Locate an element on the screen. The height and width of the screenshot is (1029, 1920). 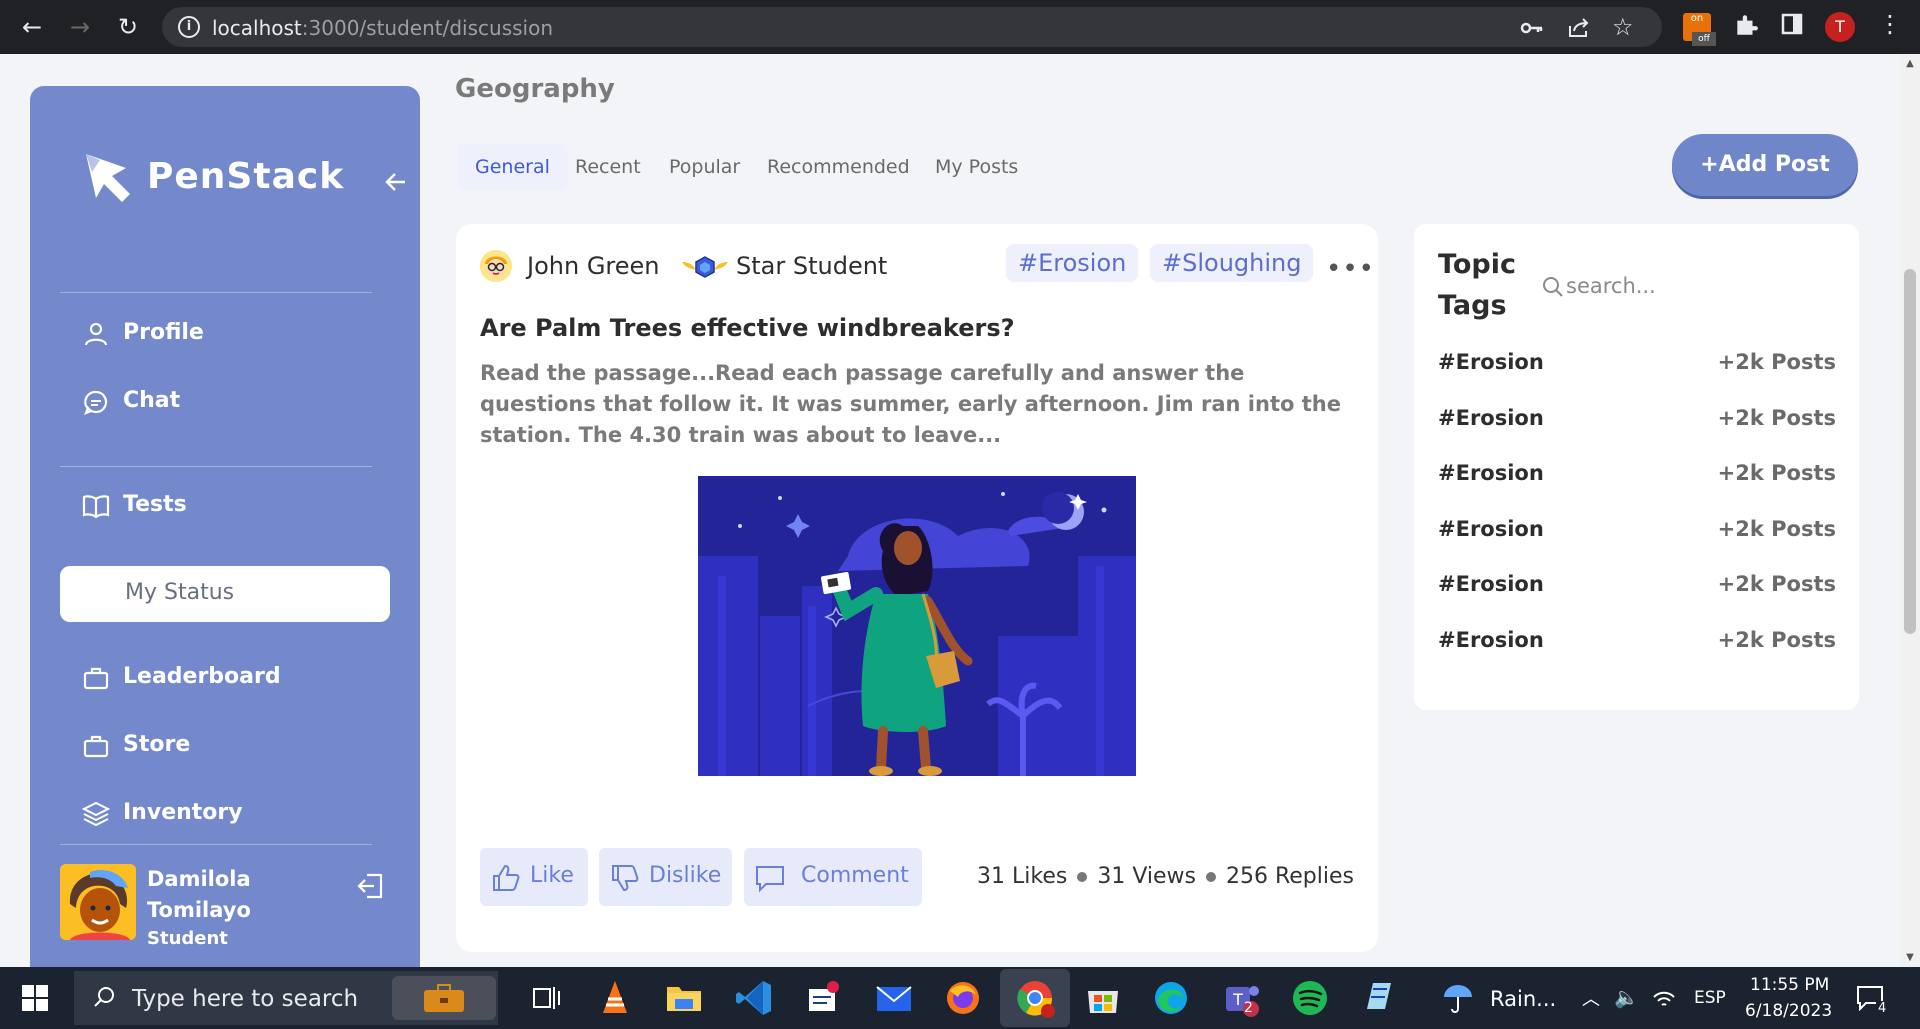
thumbs-down-icon is located at coordinates (625, 878).